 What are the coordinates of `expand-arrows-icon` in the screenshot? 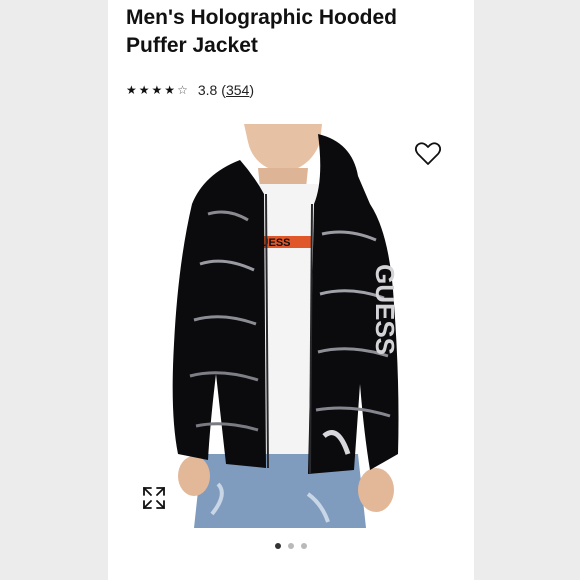 It's located at (154, 498).